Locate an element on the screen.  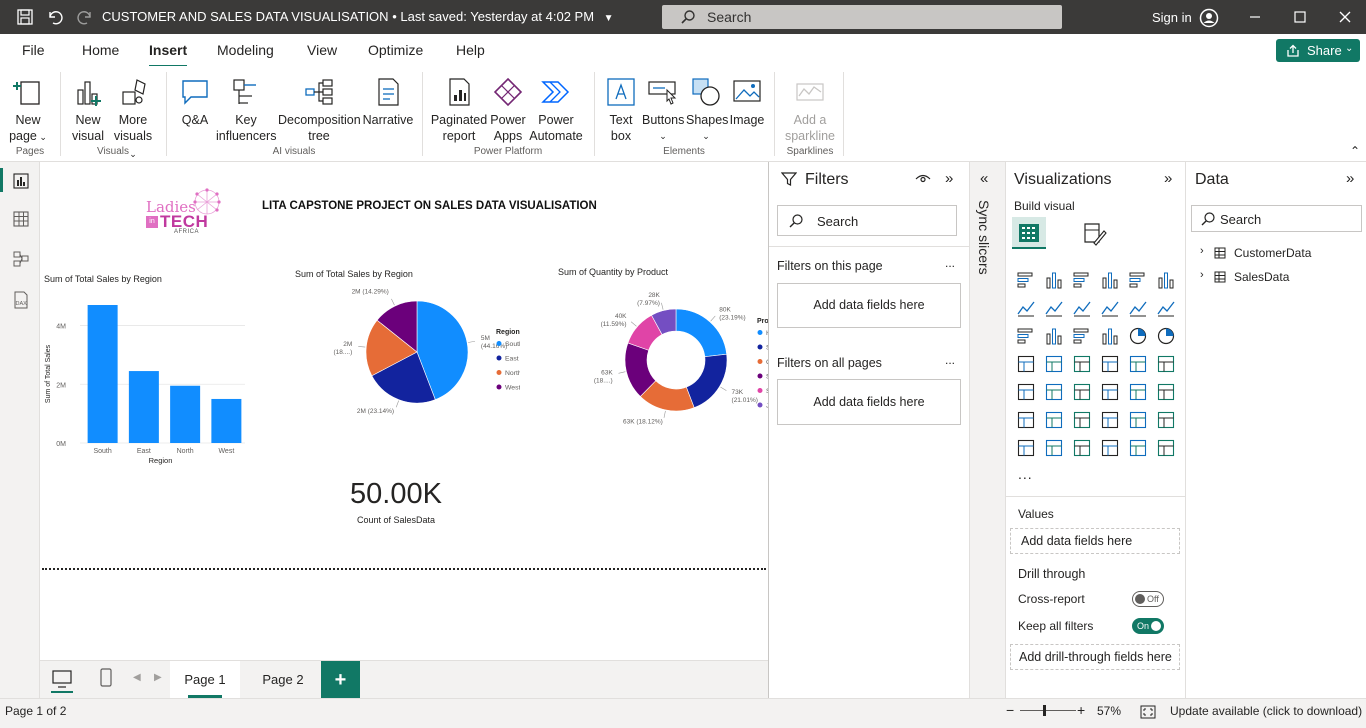
close-icon is located at coordinates (1345, 17).